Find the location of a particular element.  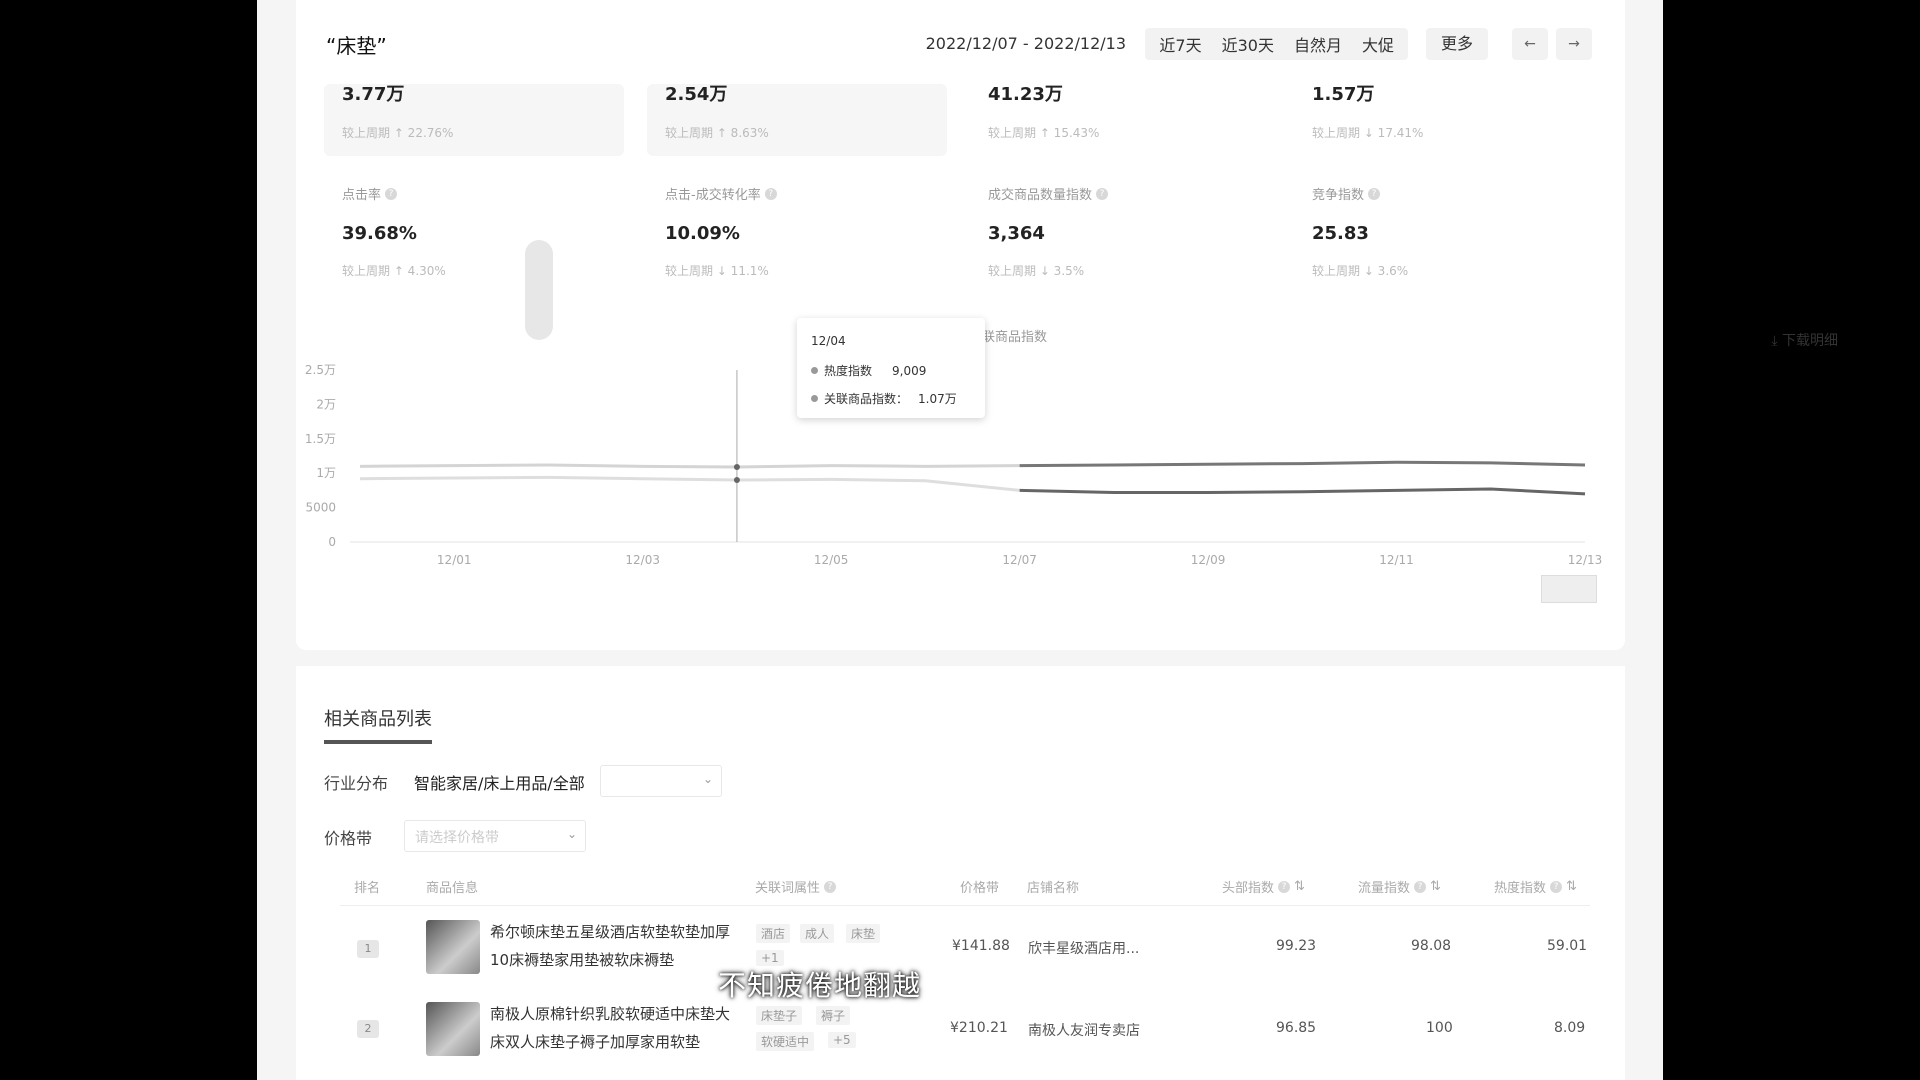

rank-badge: 1 is located at coordinates (368, 949).